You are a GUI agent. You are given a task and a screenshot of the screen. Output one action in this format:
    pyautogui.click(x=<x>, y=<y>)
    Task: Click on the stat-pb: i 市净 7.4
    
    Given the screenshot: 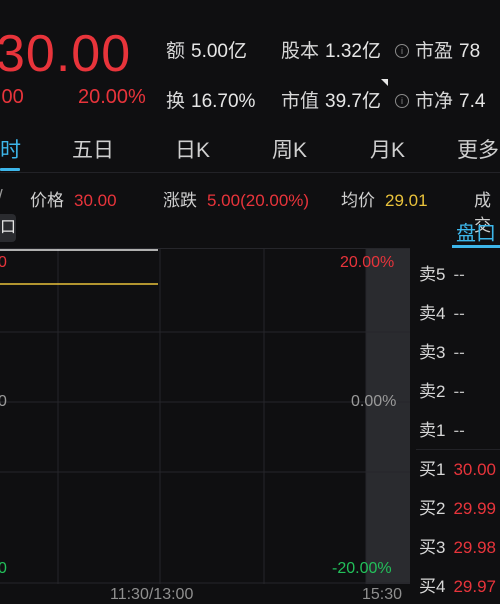 What is the action you would take?
    pyautogui.click(x=440, y=99)
    